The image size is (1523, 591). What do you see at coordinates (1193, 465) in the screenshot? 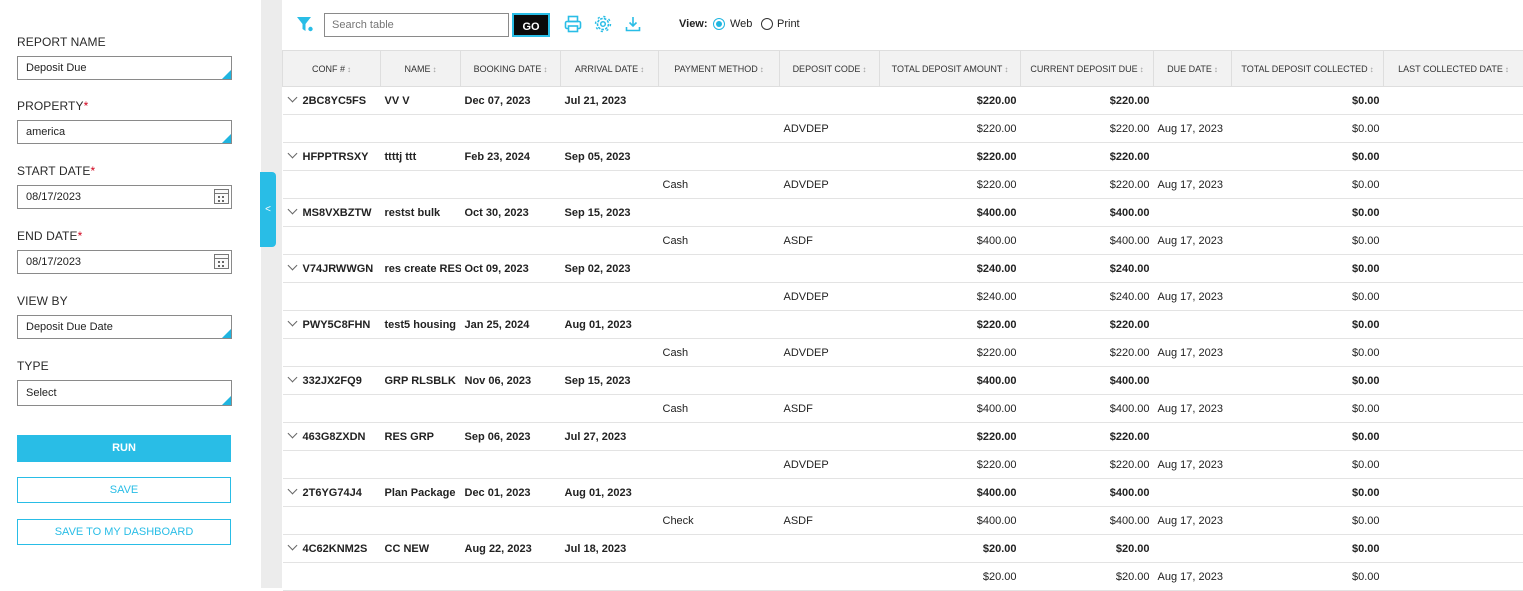
I see `cell-due-date: Aug 17, 2023` at bounding box center [1193, 465].